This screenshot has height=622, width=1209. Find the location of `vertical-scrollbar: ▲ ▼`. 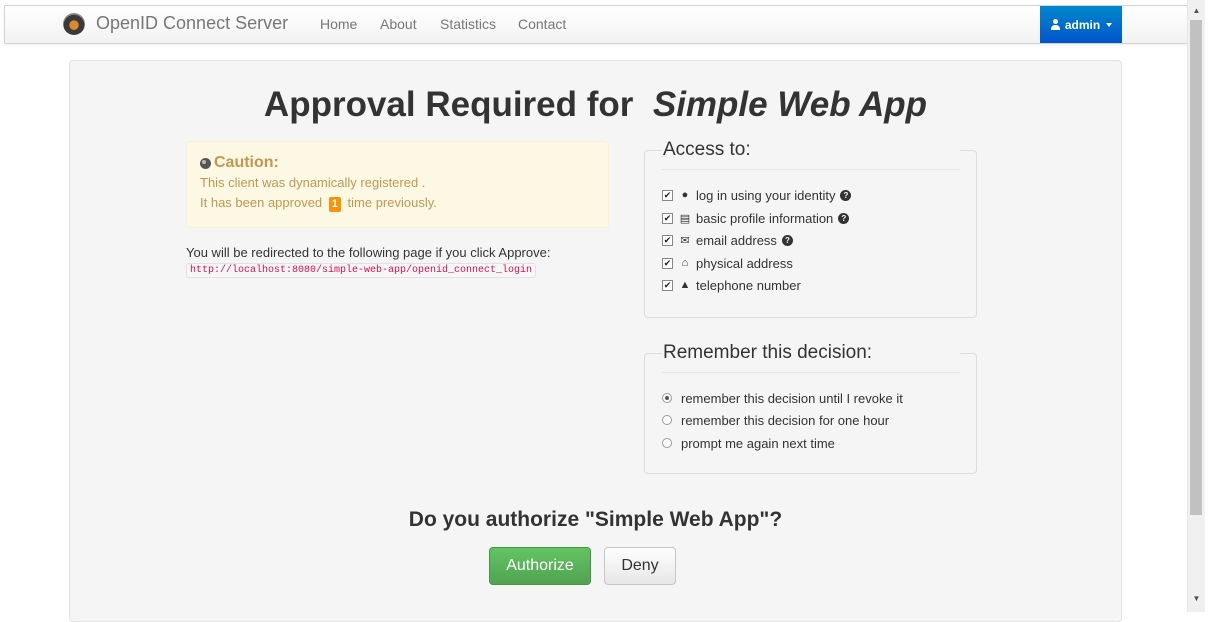

vertical-scrollbar: ▲ ▼ is located at coordinates (1196, 306).